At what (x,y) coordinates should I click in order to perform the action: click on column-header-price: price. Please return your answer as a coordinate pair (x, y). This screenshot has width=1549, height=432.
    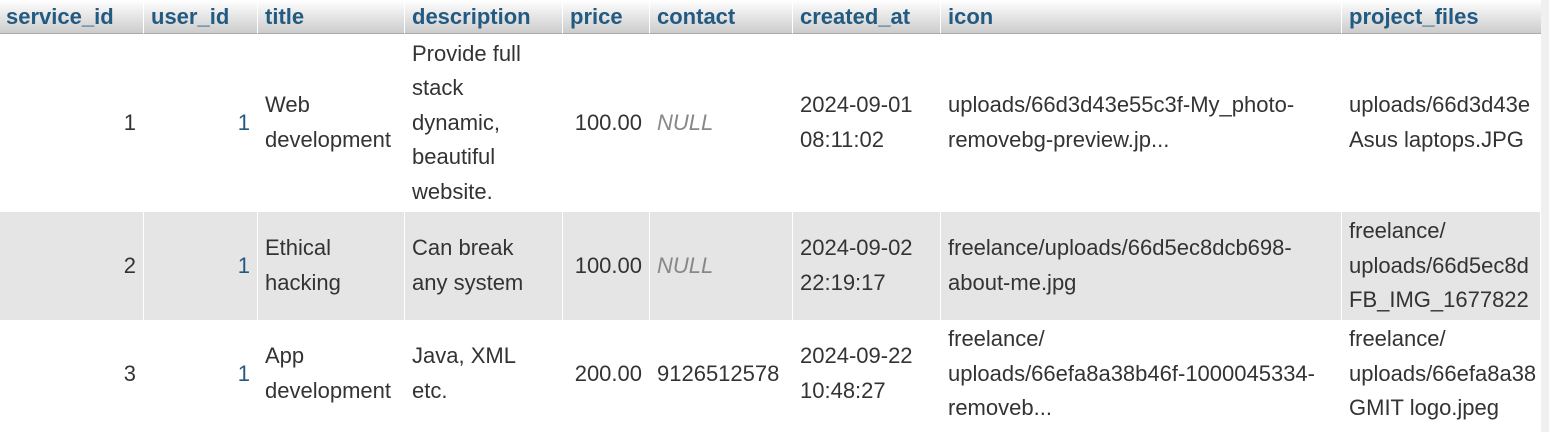
    Looking at the image, I should click on (606, 17).